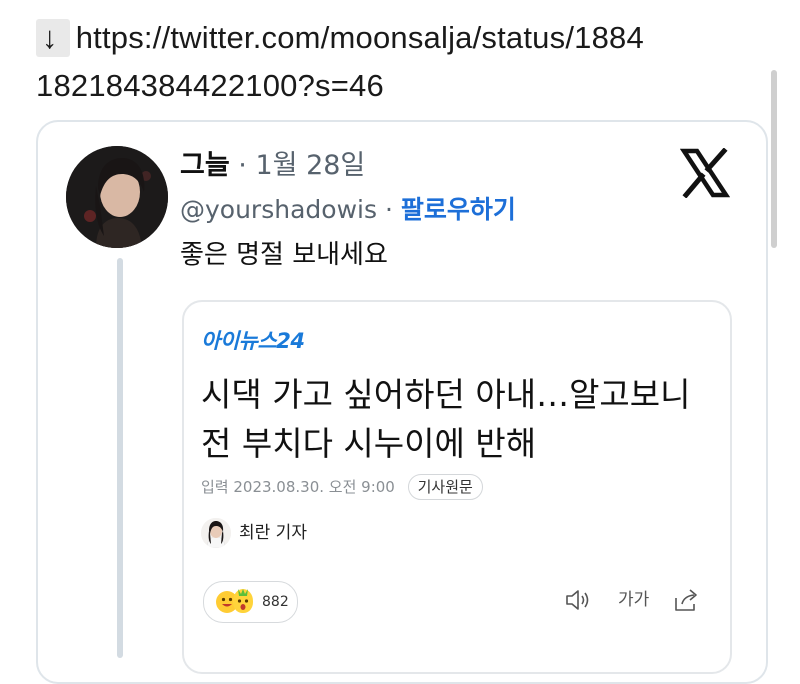 Image resolution: width=800 pixels, height=684 pixels. I want to click on reporter-photo-icon, so click(216, 533).